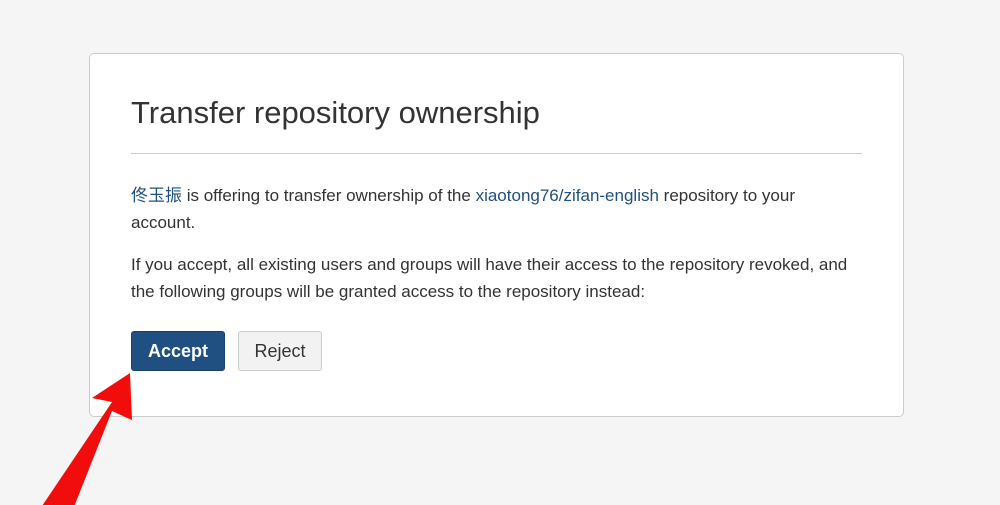 The image size is (1000, 505). What do you see at coordinates (335, 112) in the screenshot?
I see `dialog-title: Transfer repository ownership` at bounding box center [335, 112].